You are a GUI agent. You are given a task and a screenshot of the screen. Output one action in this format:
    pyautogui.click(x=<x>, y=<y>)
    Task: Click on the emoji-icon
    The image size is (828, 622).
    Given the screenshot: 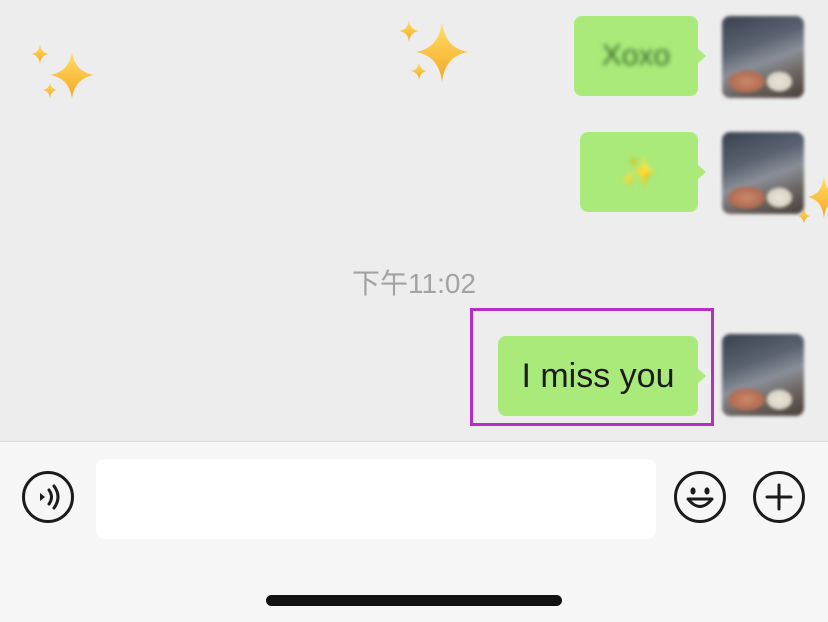 What is the action you would take?
    pyautogui.click(x=700, y=497)
    